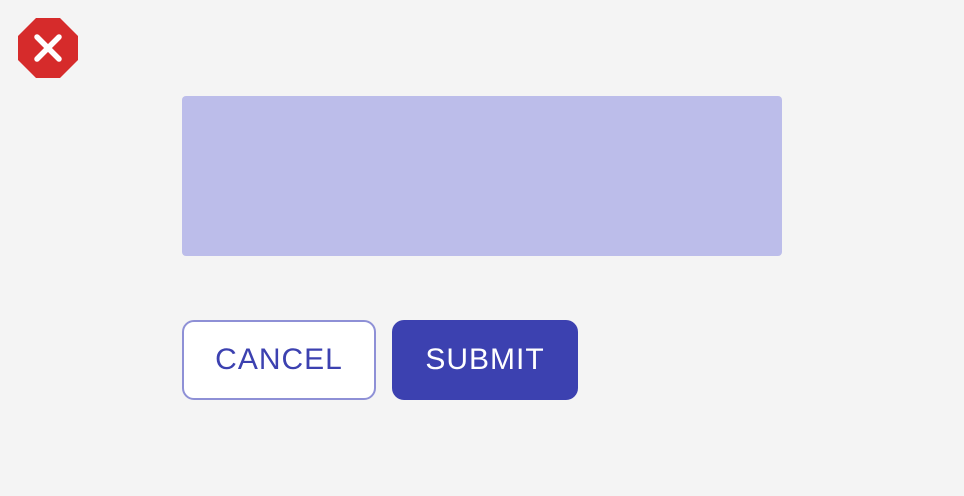 The width and height of the screenshot is (964, 496). What do you see at coordinates (485, 360) in the screenshot?
I see `submit-button: SUBMIT` at bounding box center [485, 360].